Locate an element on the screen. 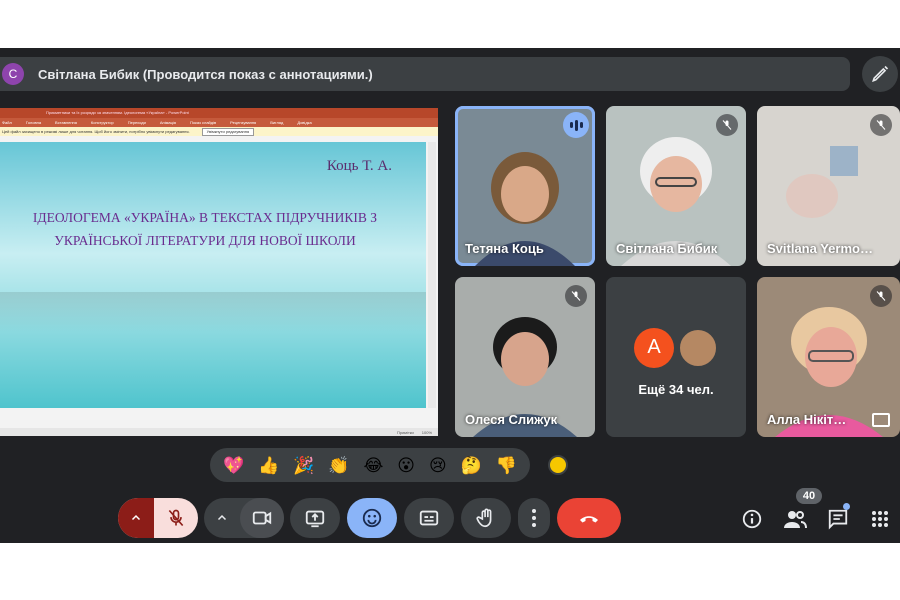 The image size is (900, 600). ribbon-tab: Вставлення is located at coordinates (66, 122).